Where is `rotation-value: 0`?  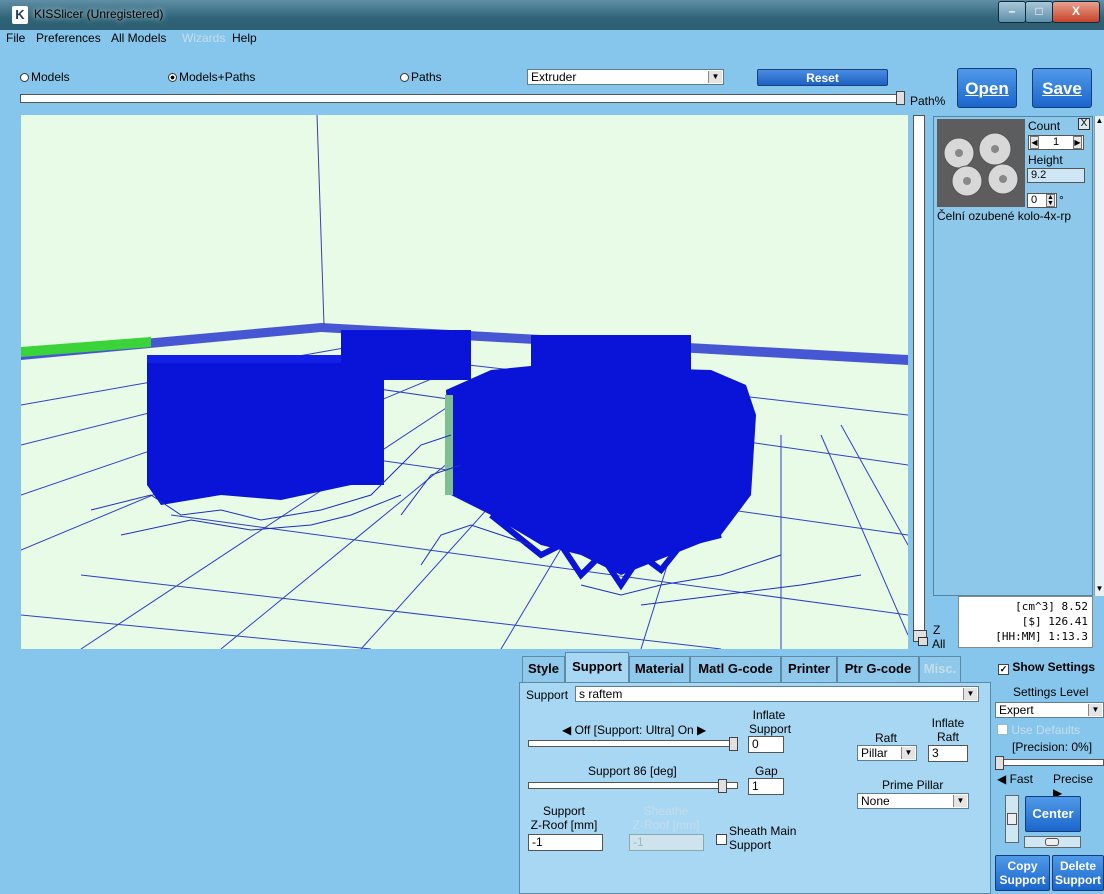
rotation-value: 0 is located at coordinates (1034, 200).